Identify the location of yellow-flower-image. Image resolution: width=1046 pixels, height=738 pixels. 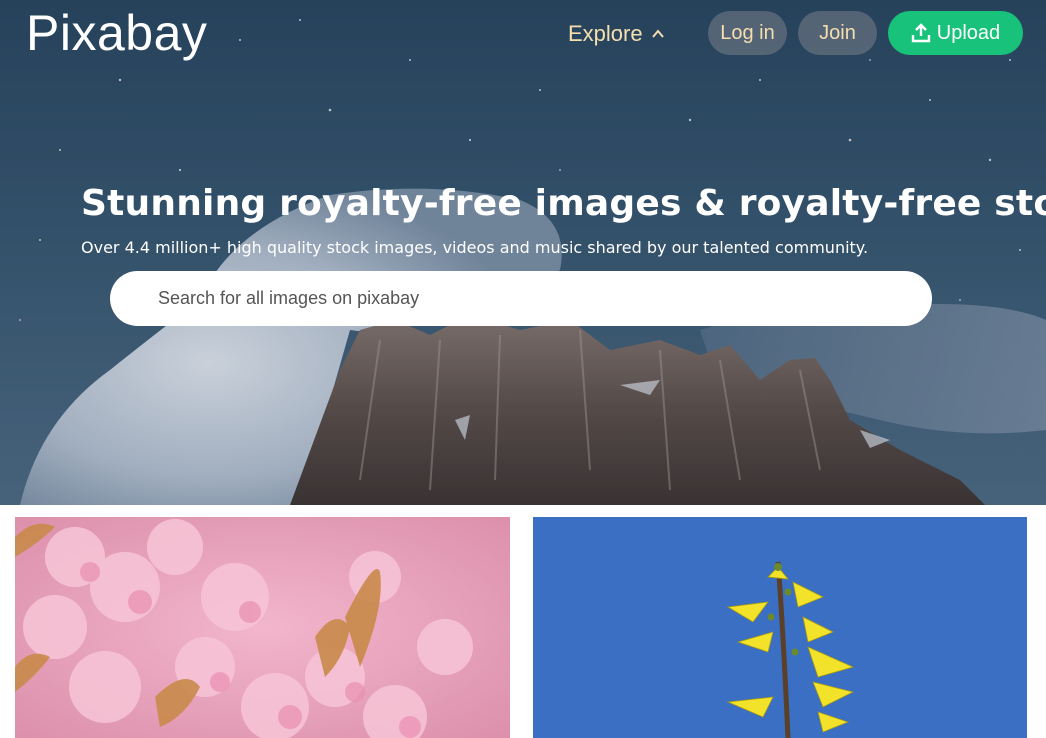
(780, 627).